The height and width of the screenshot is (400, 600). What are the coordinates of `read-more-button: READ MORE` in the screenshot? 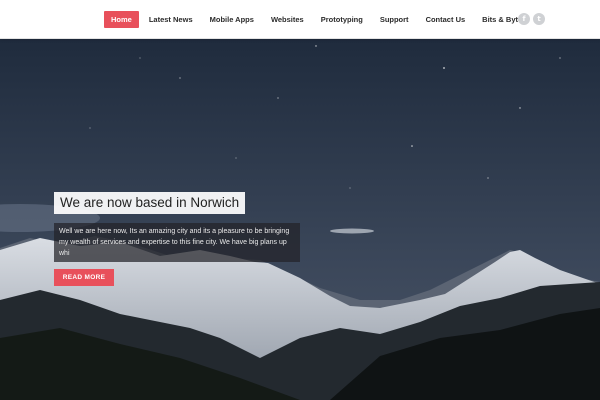 It's located at (84, 277).